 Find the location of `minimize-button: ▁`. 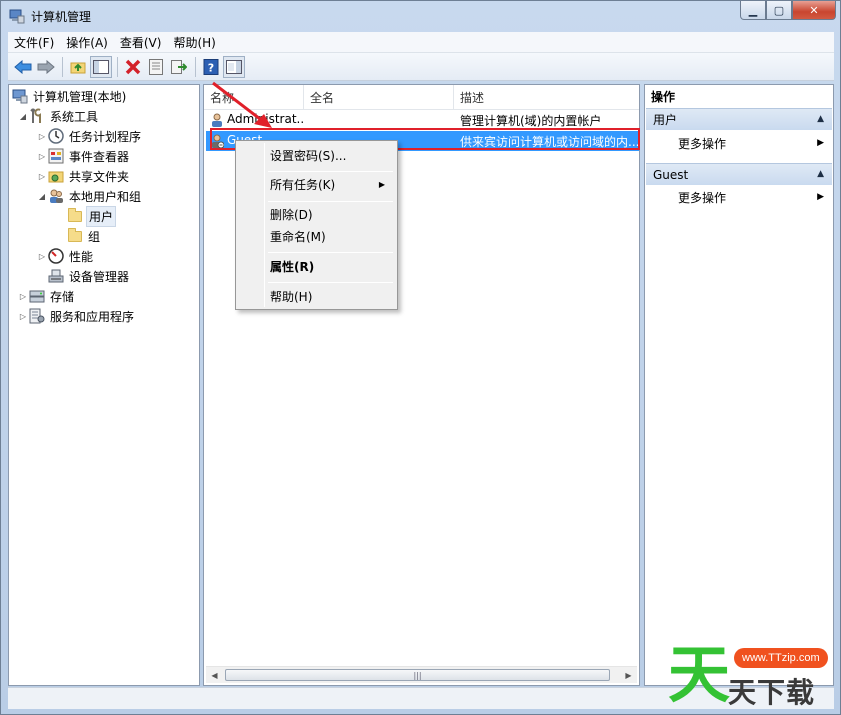

minimize-button: ▁ is located at coordinates (753, 10).